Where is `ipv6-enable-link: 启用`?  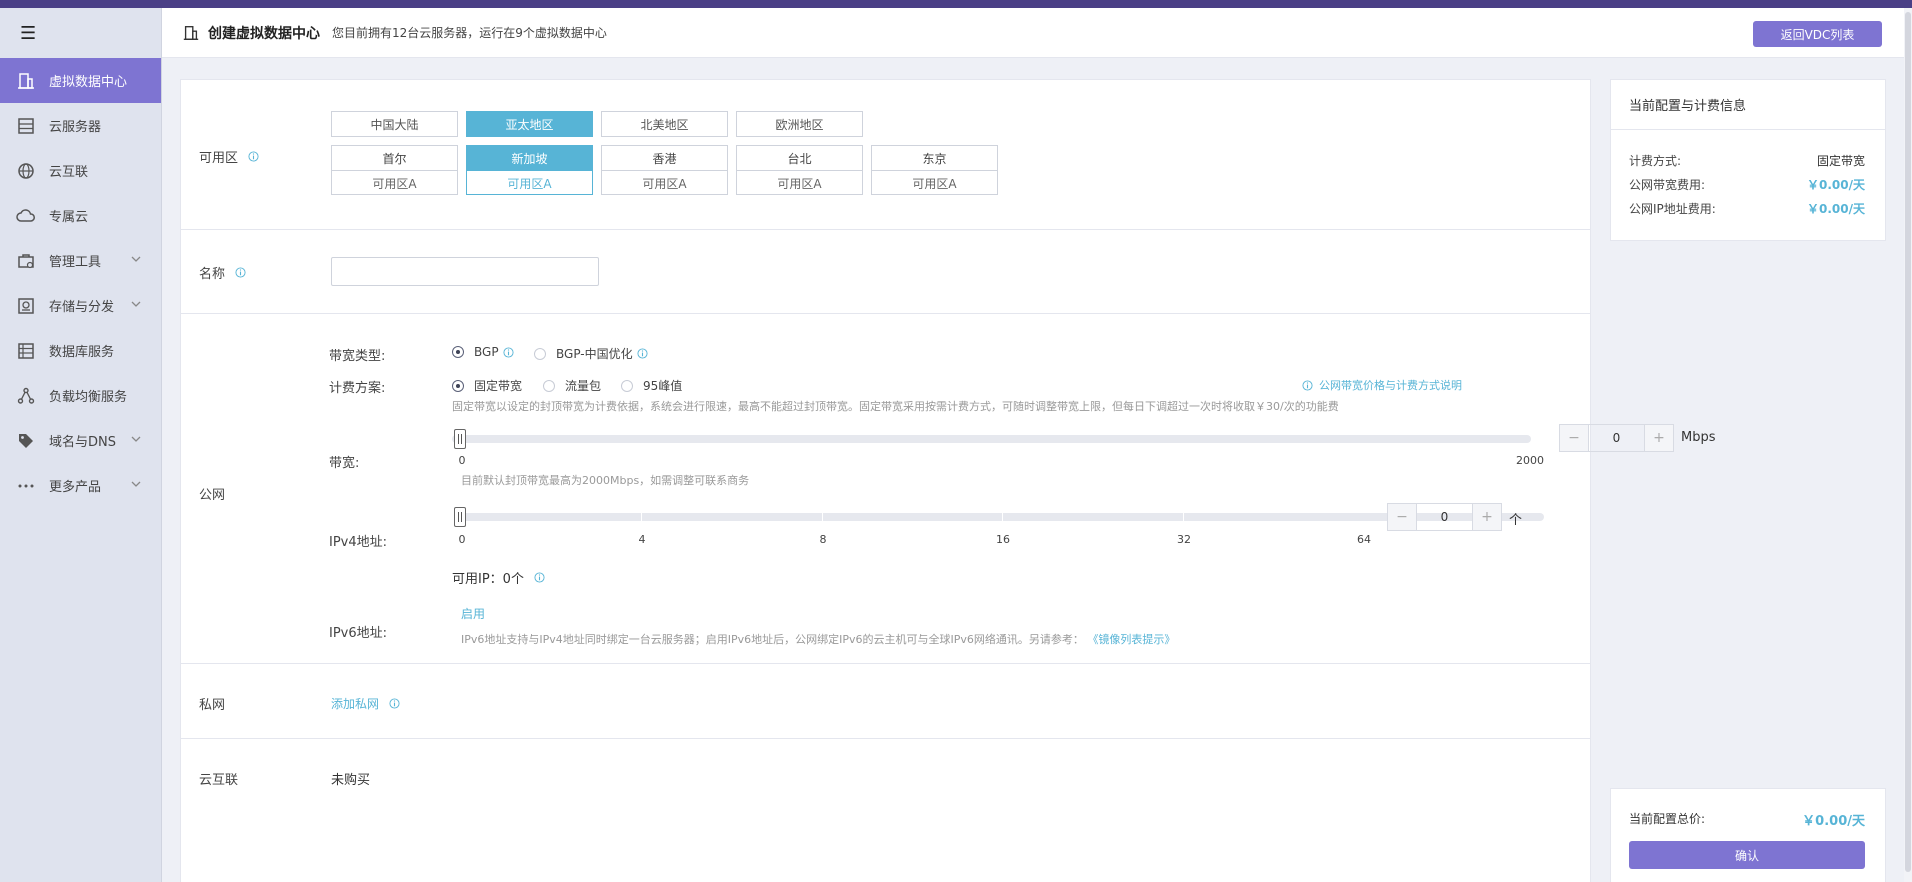 ipv6-enable-link: 启用 is located at coordinates (473, 613).